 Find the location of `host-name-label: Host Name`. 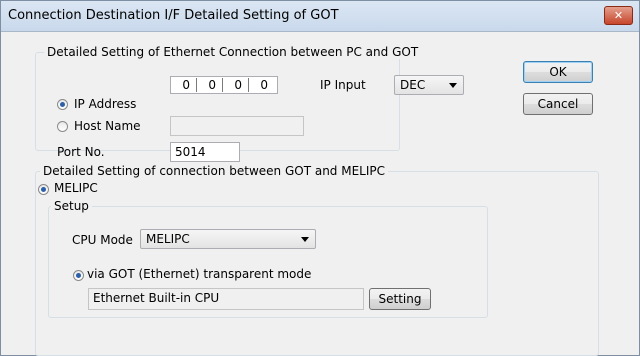

host-name-label: Host Name is located at coordinates (107, 126).